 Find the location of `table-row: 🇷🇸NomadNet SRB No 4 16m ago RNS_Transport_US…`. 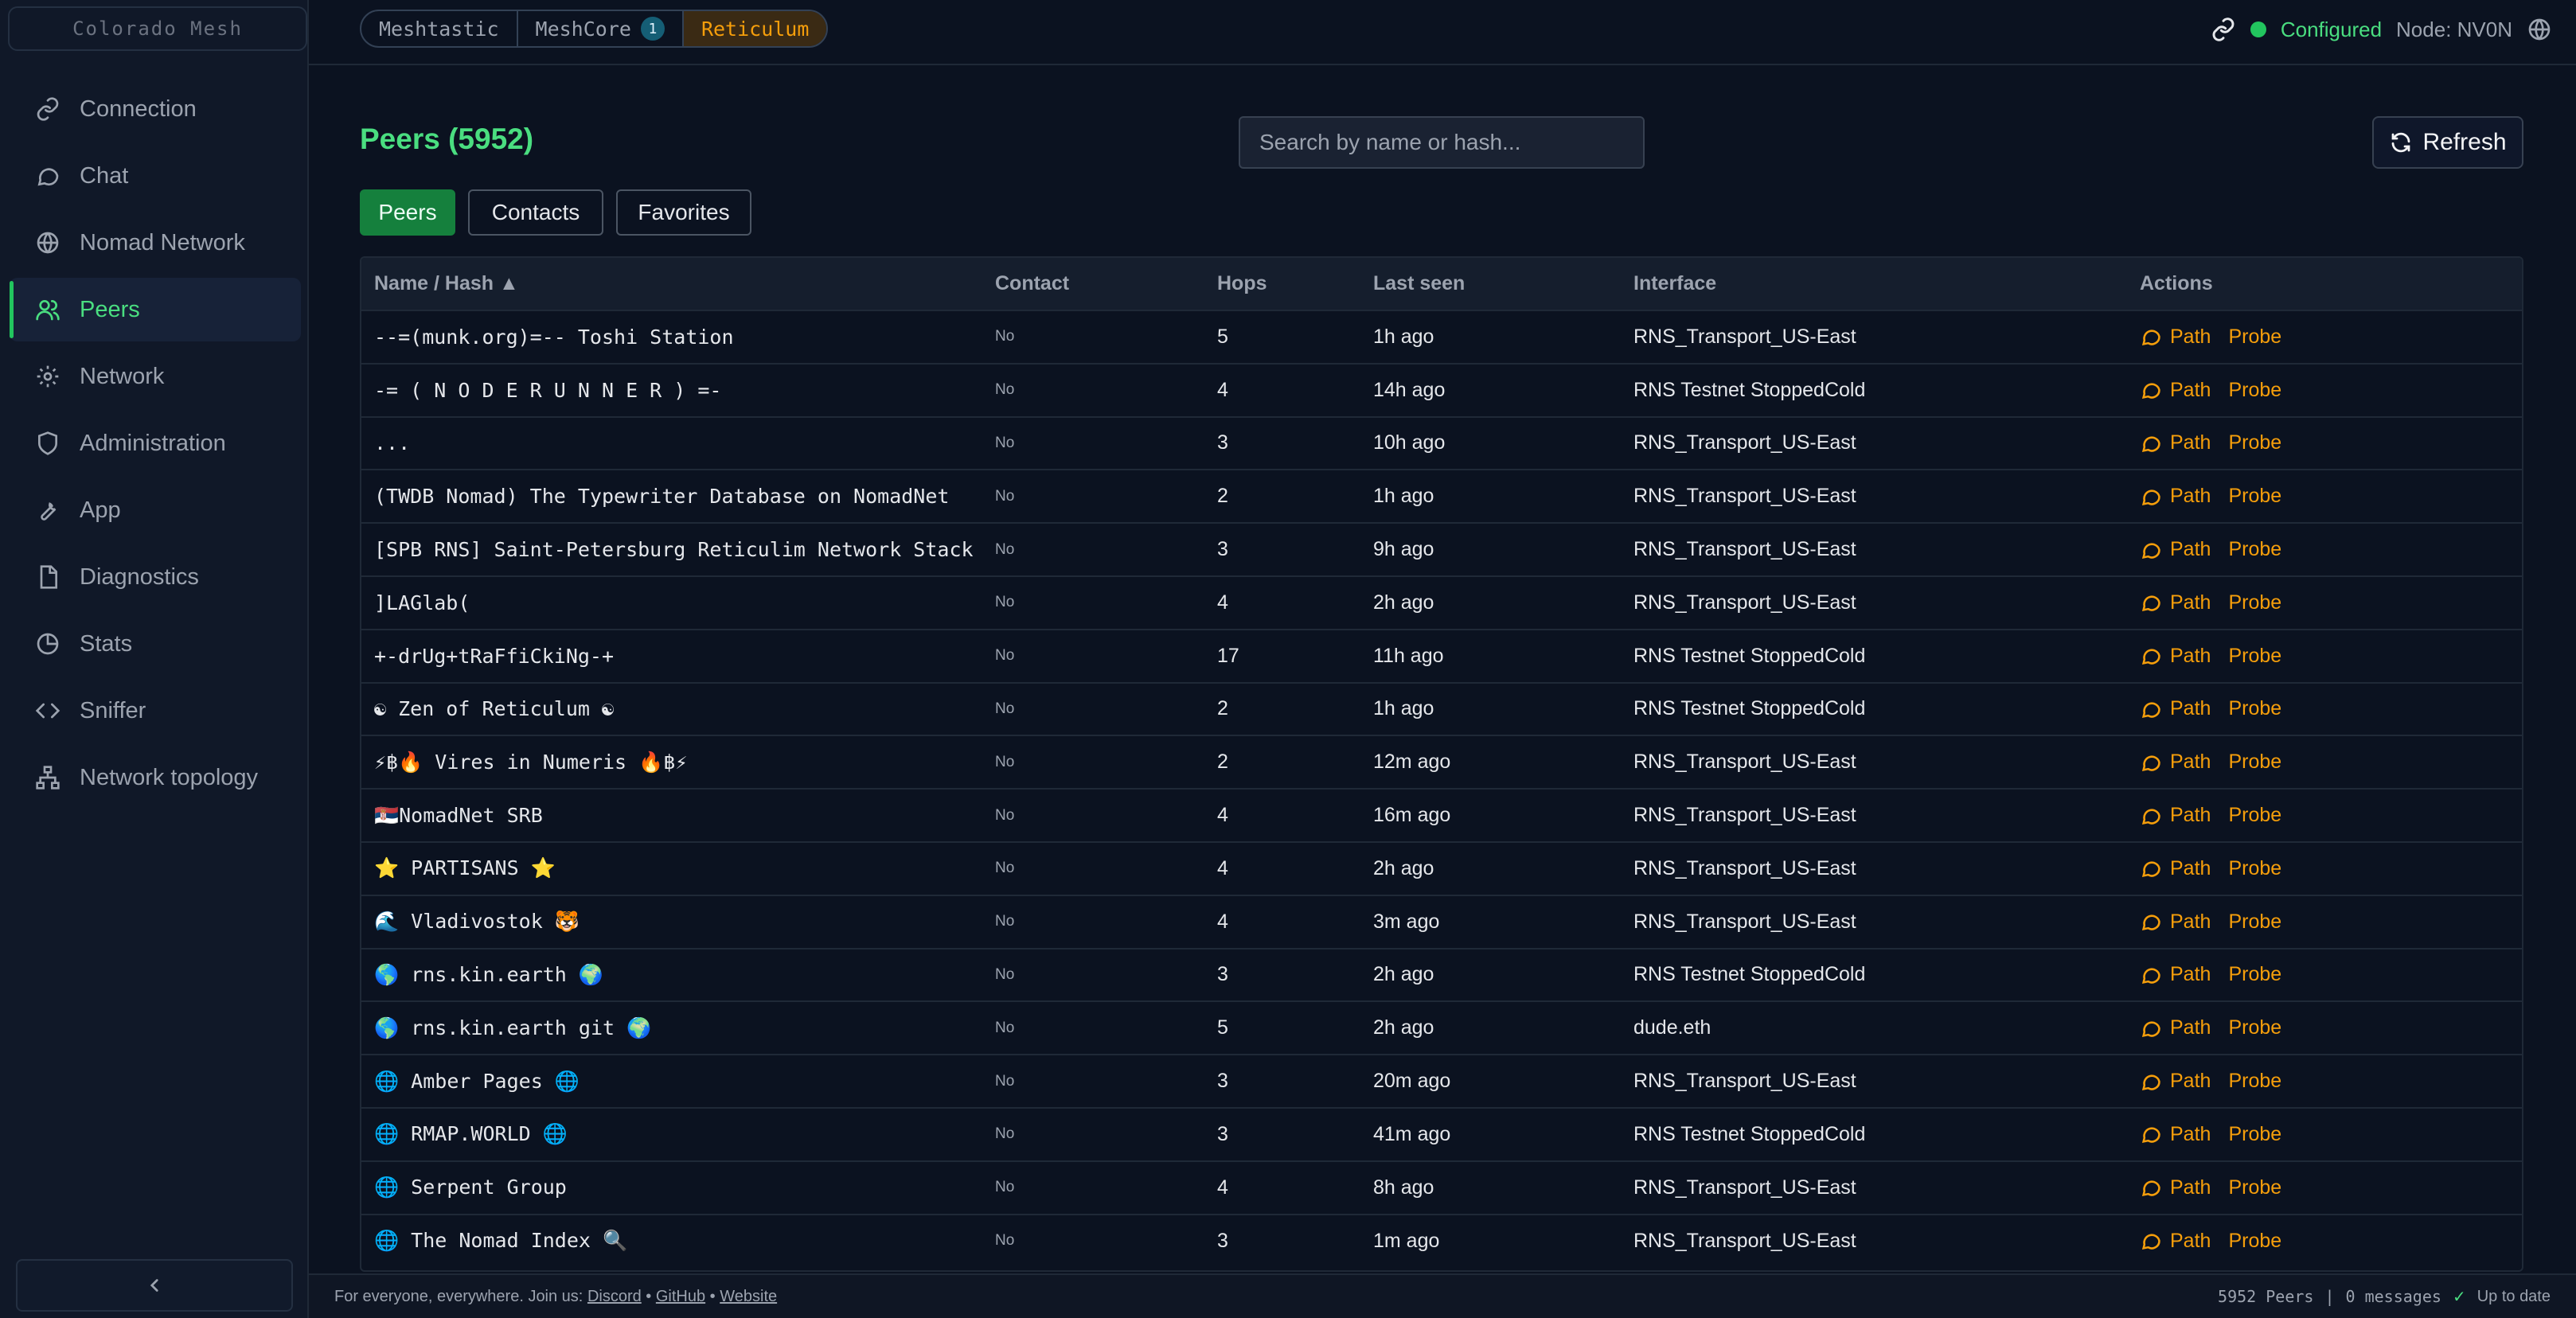

table-row: 🇷🇸NomadNet SRB No 4 16m ago RNS_Transport_US… is located at coordinates (1441, 815).